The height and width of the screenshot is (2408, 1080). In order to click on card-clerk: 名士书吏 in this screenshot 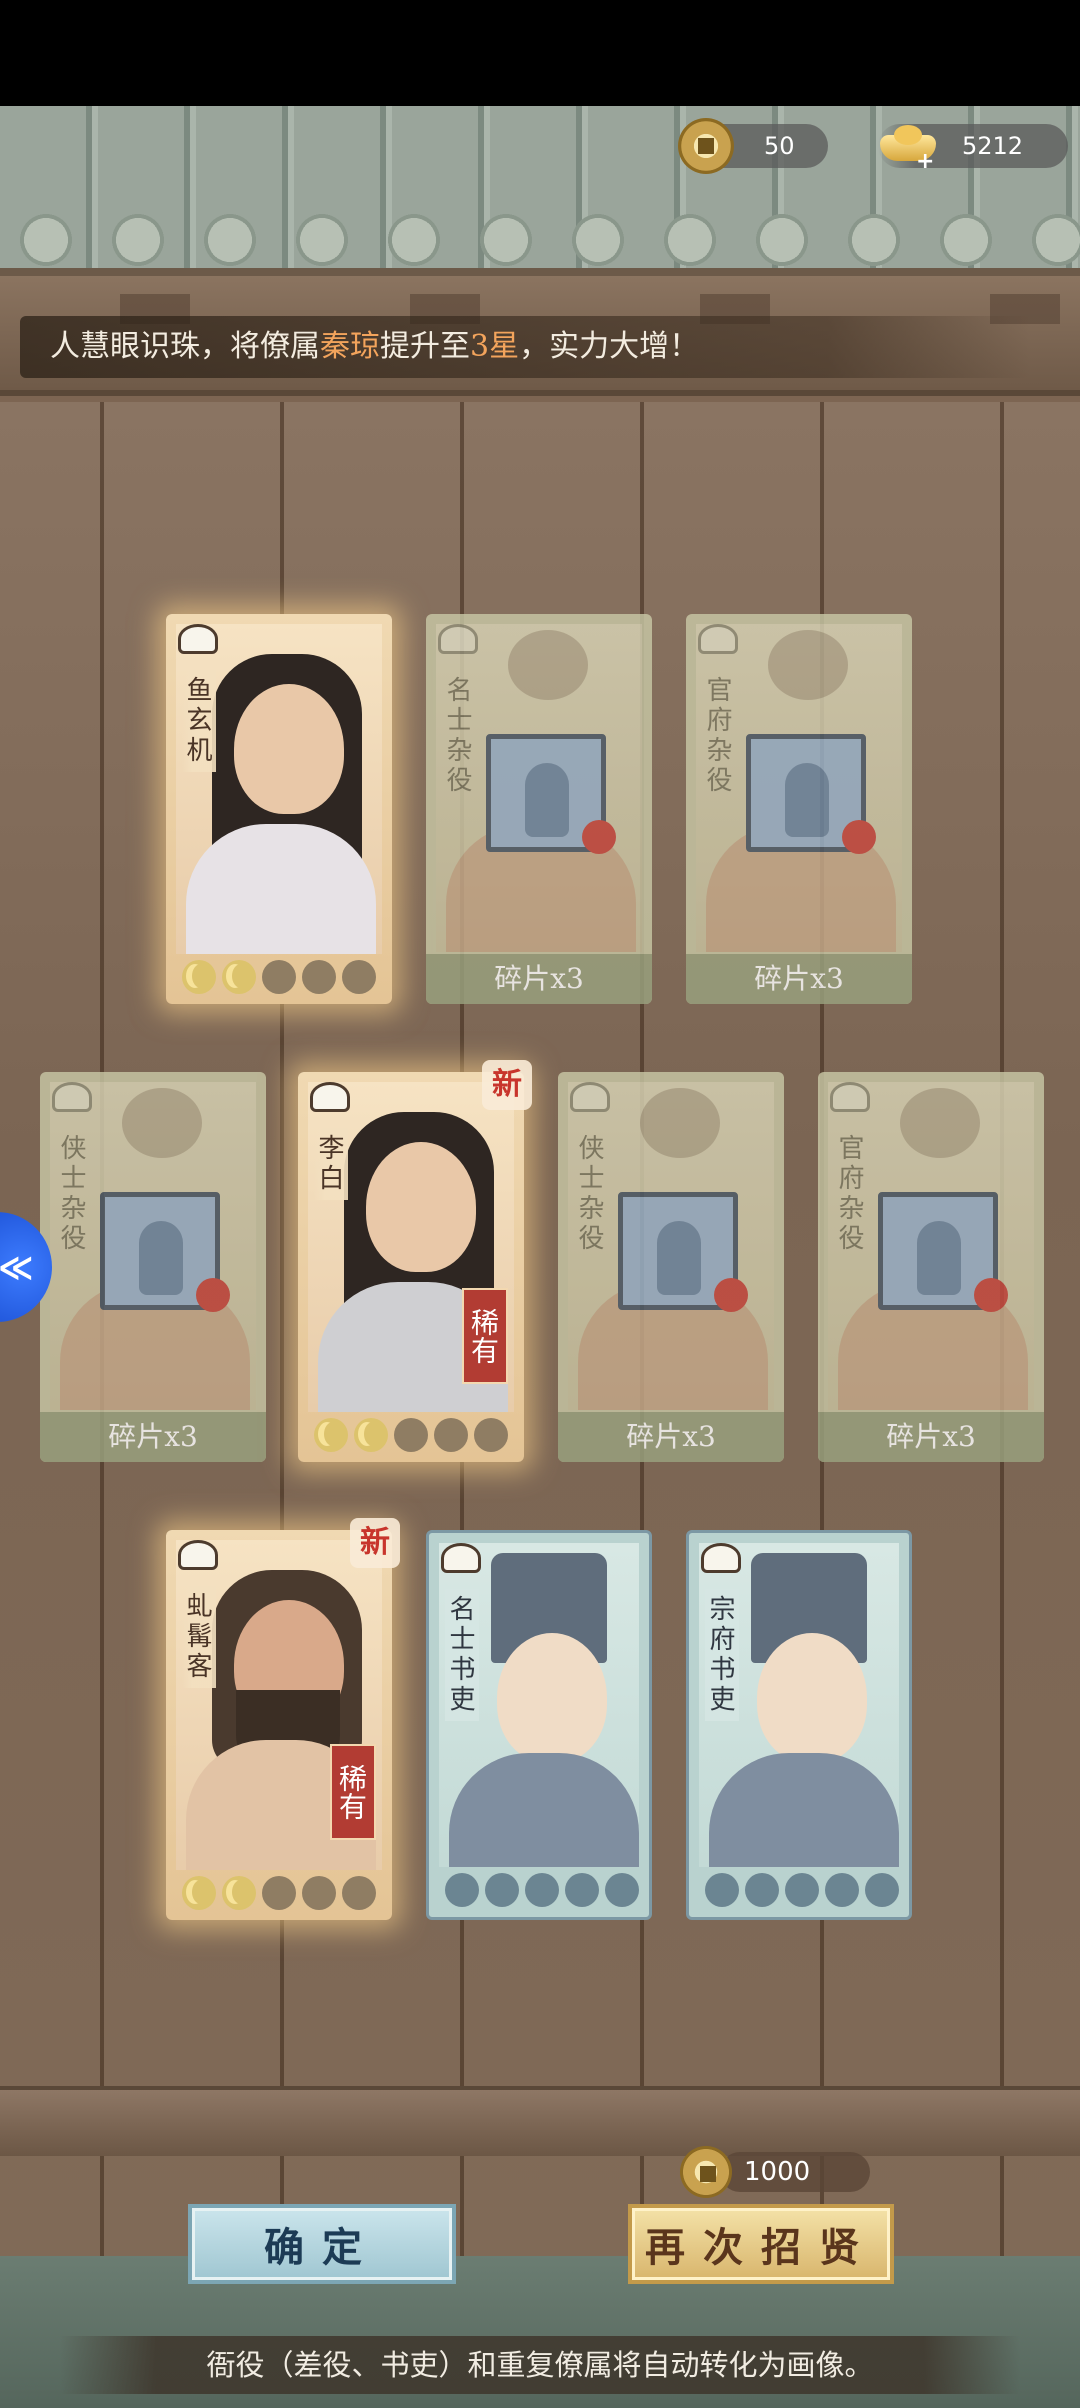, I will do `click(539, 1725)`.